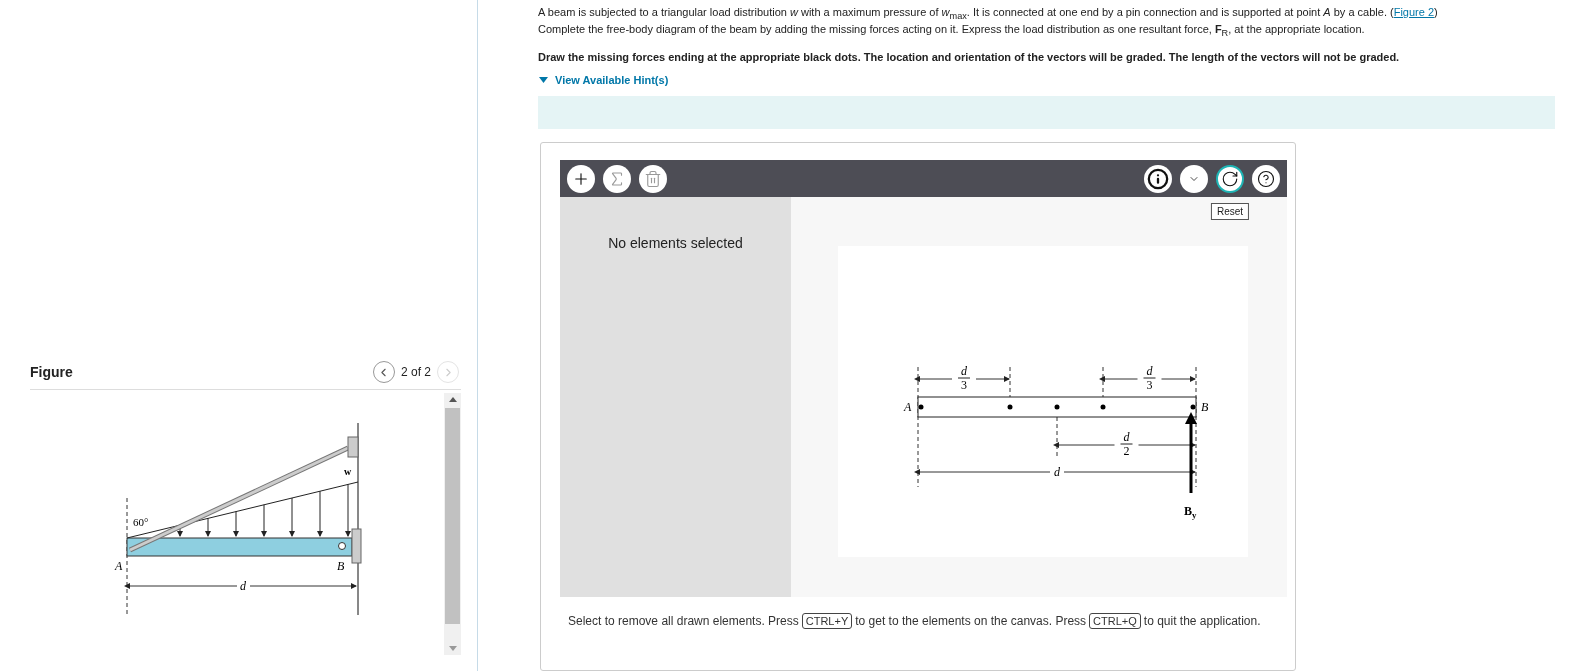 The image size is (1589, 671). I want to click on selection-status: No elements selected, so click(675, 244).